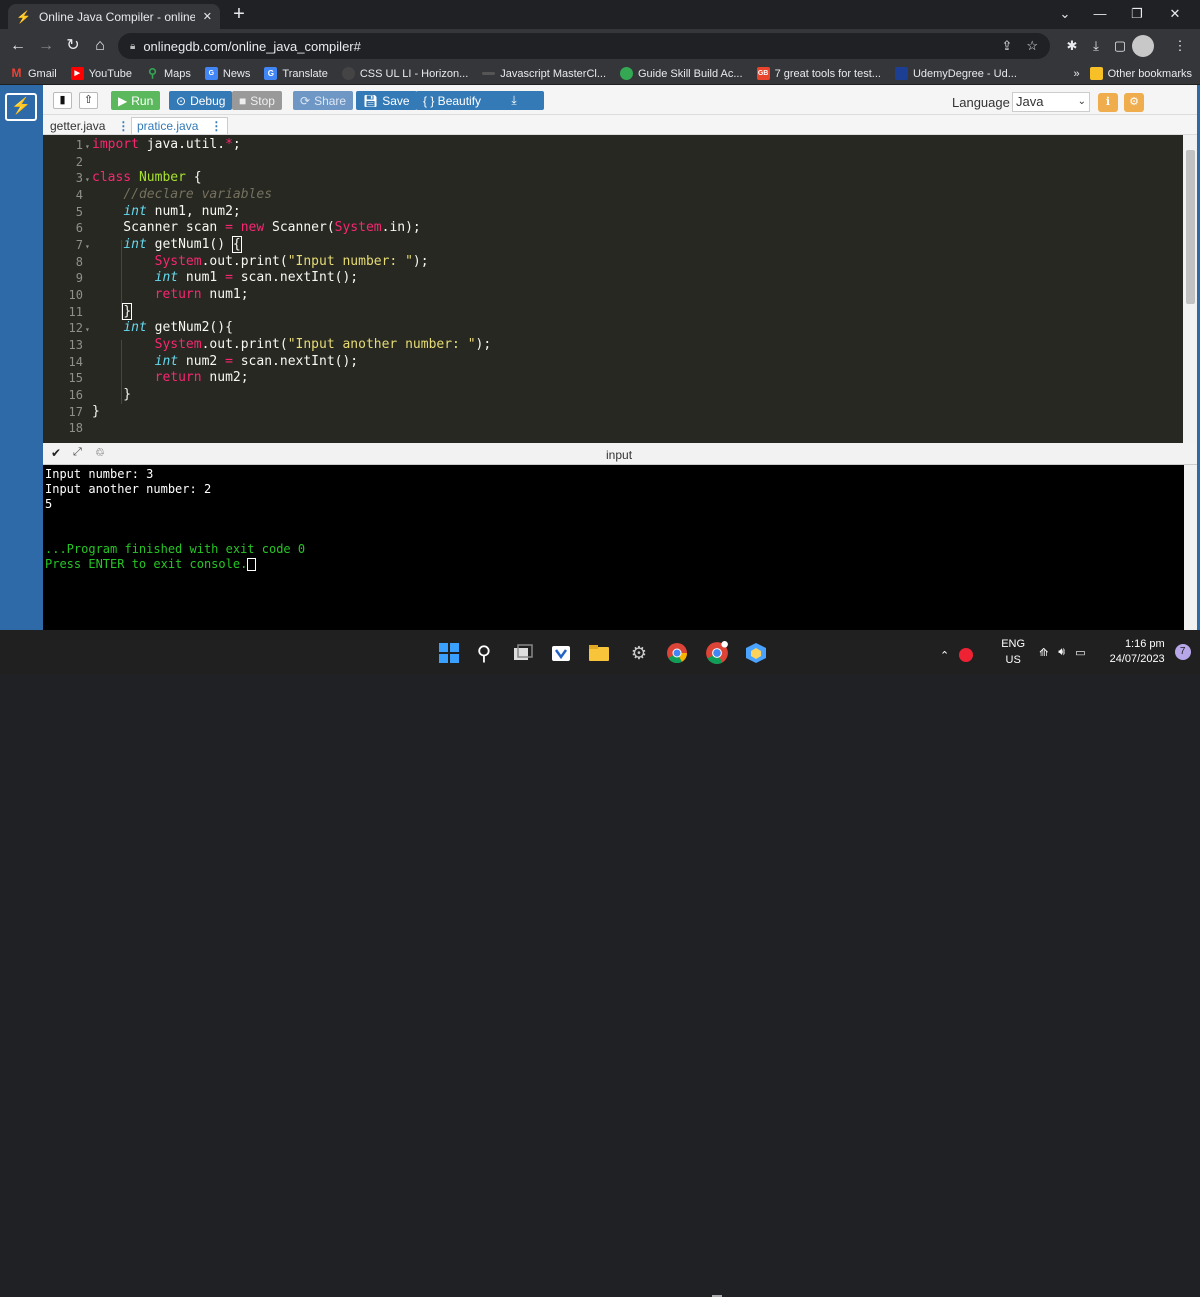  Describe the element at coordinates (79, 195) in the screenshot. I see `line-number: 4` at that location.